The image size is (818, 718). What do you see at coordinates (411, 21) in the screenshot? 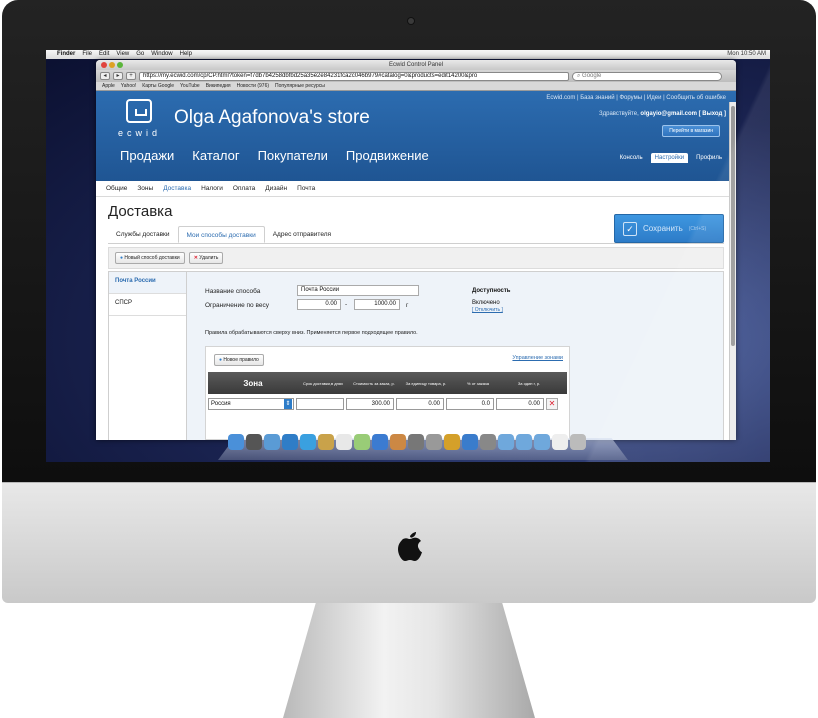
I see `camera-icon` at bounding box center [411, 21].